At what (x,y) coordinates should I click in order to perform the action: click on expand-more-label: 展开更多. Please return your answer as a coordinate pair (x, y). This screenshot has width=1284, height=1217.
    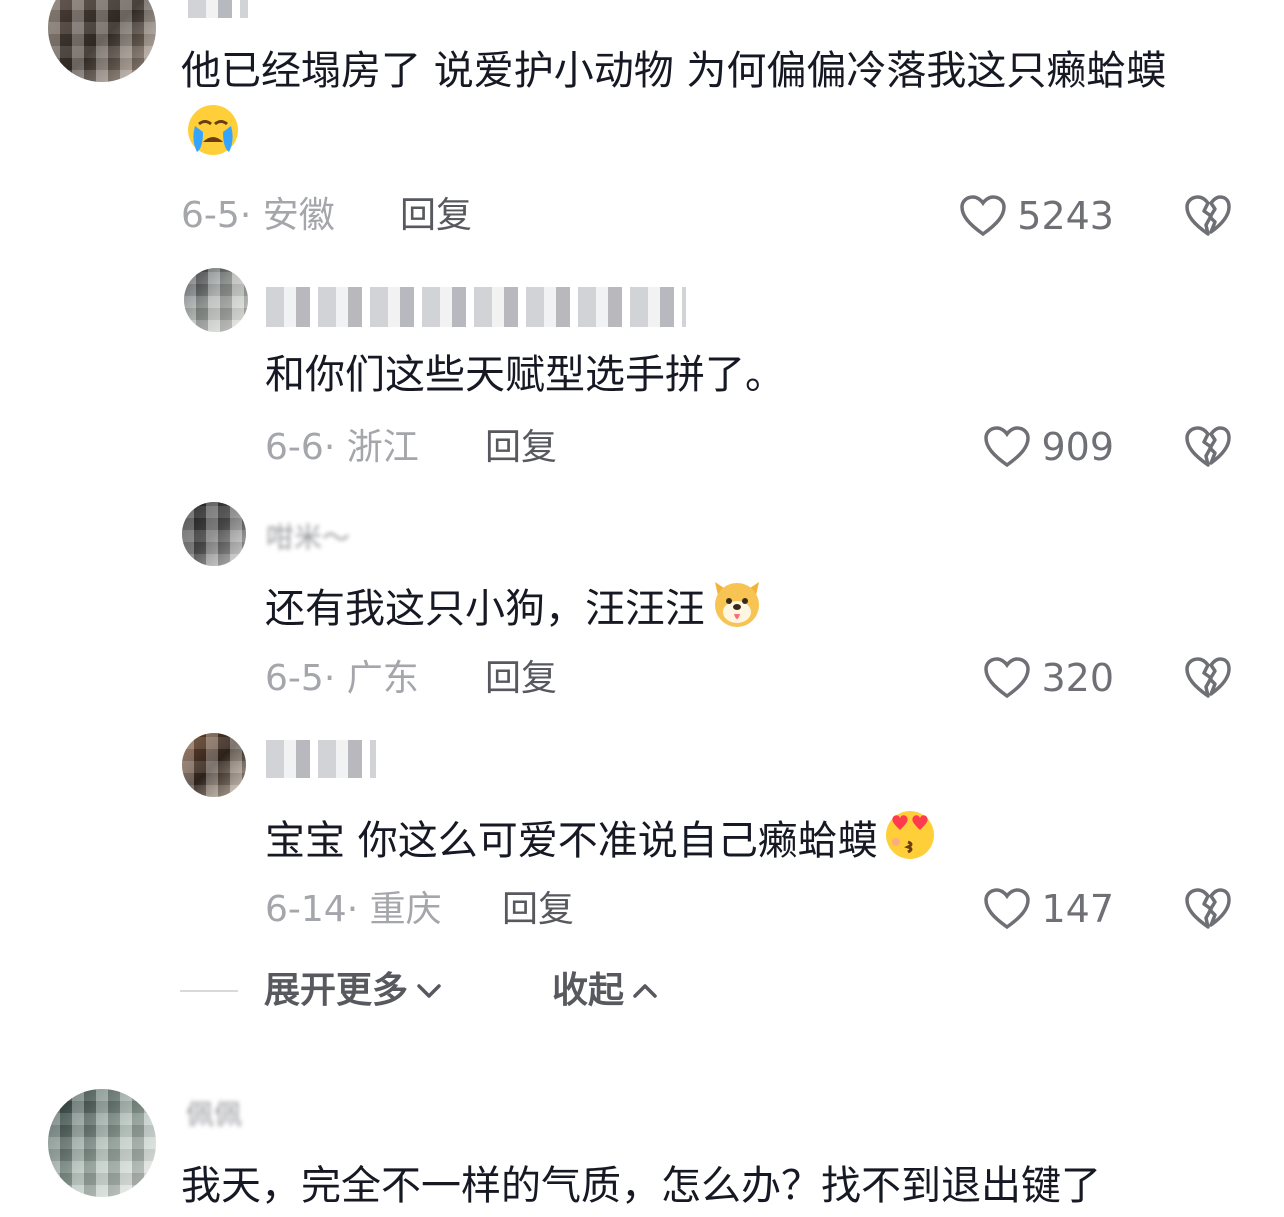
    Looking at the image, I should click on (336, 990).